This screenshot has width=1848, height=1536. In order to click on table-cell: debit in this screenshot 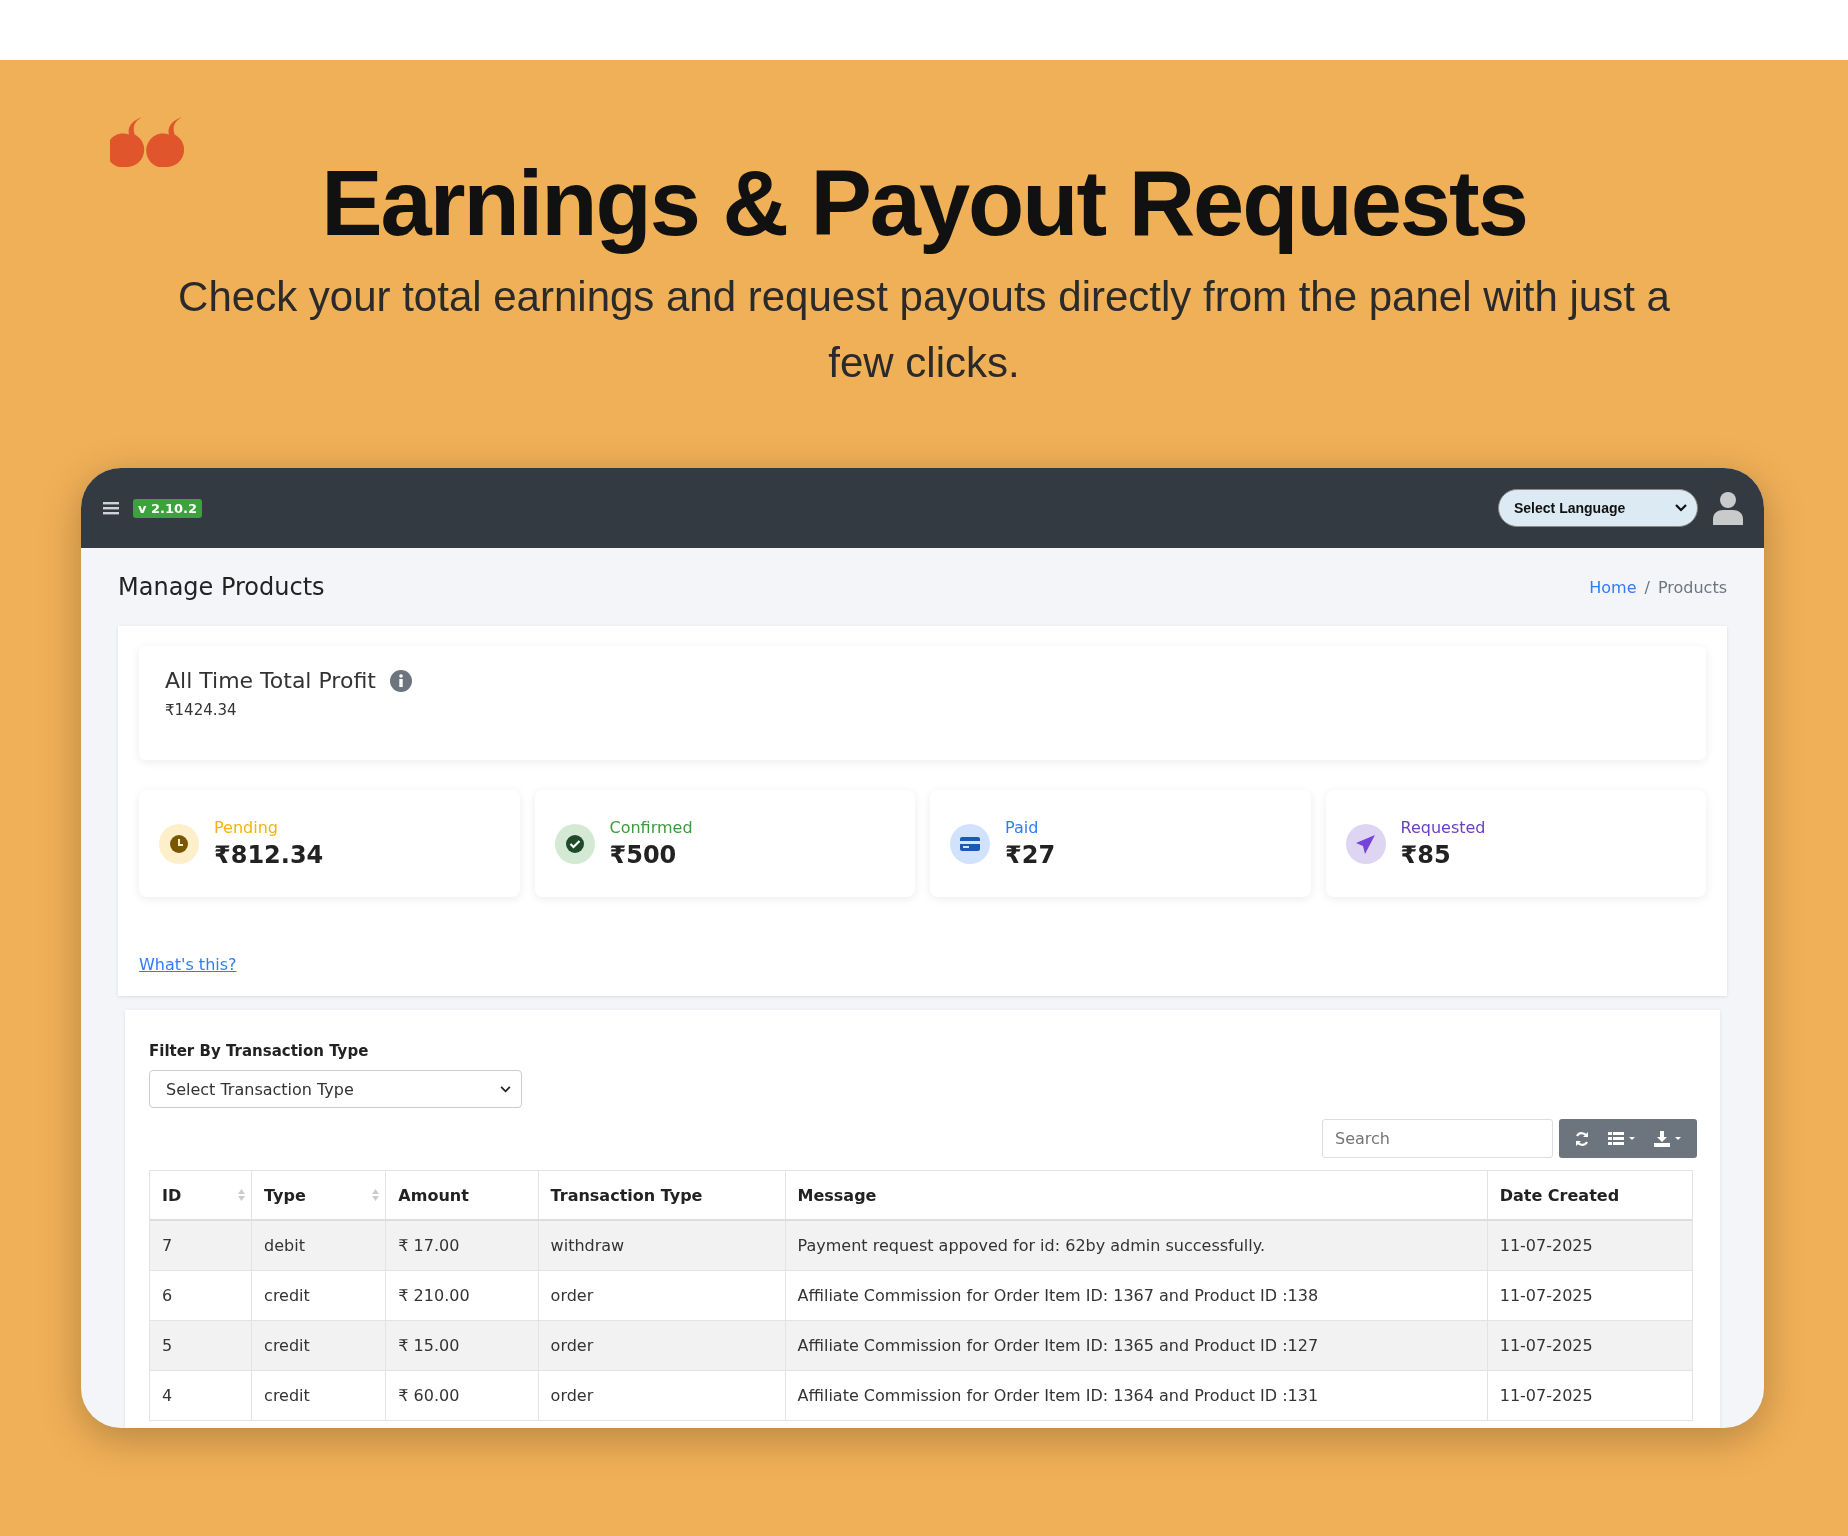, I will do `click(318, 1245)`.